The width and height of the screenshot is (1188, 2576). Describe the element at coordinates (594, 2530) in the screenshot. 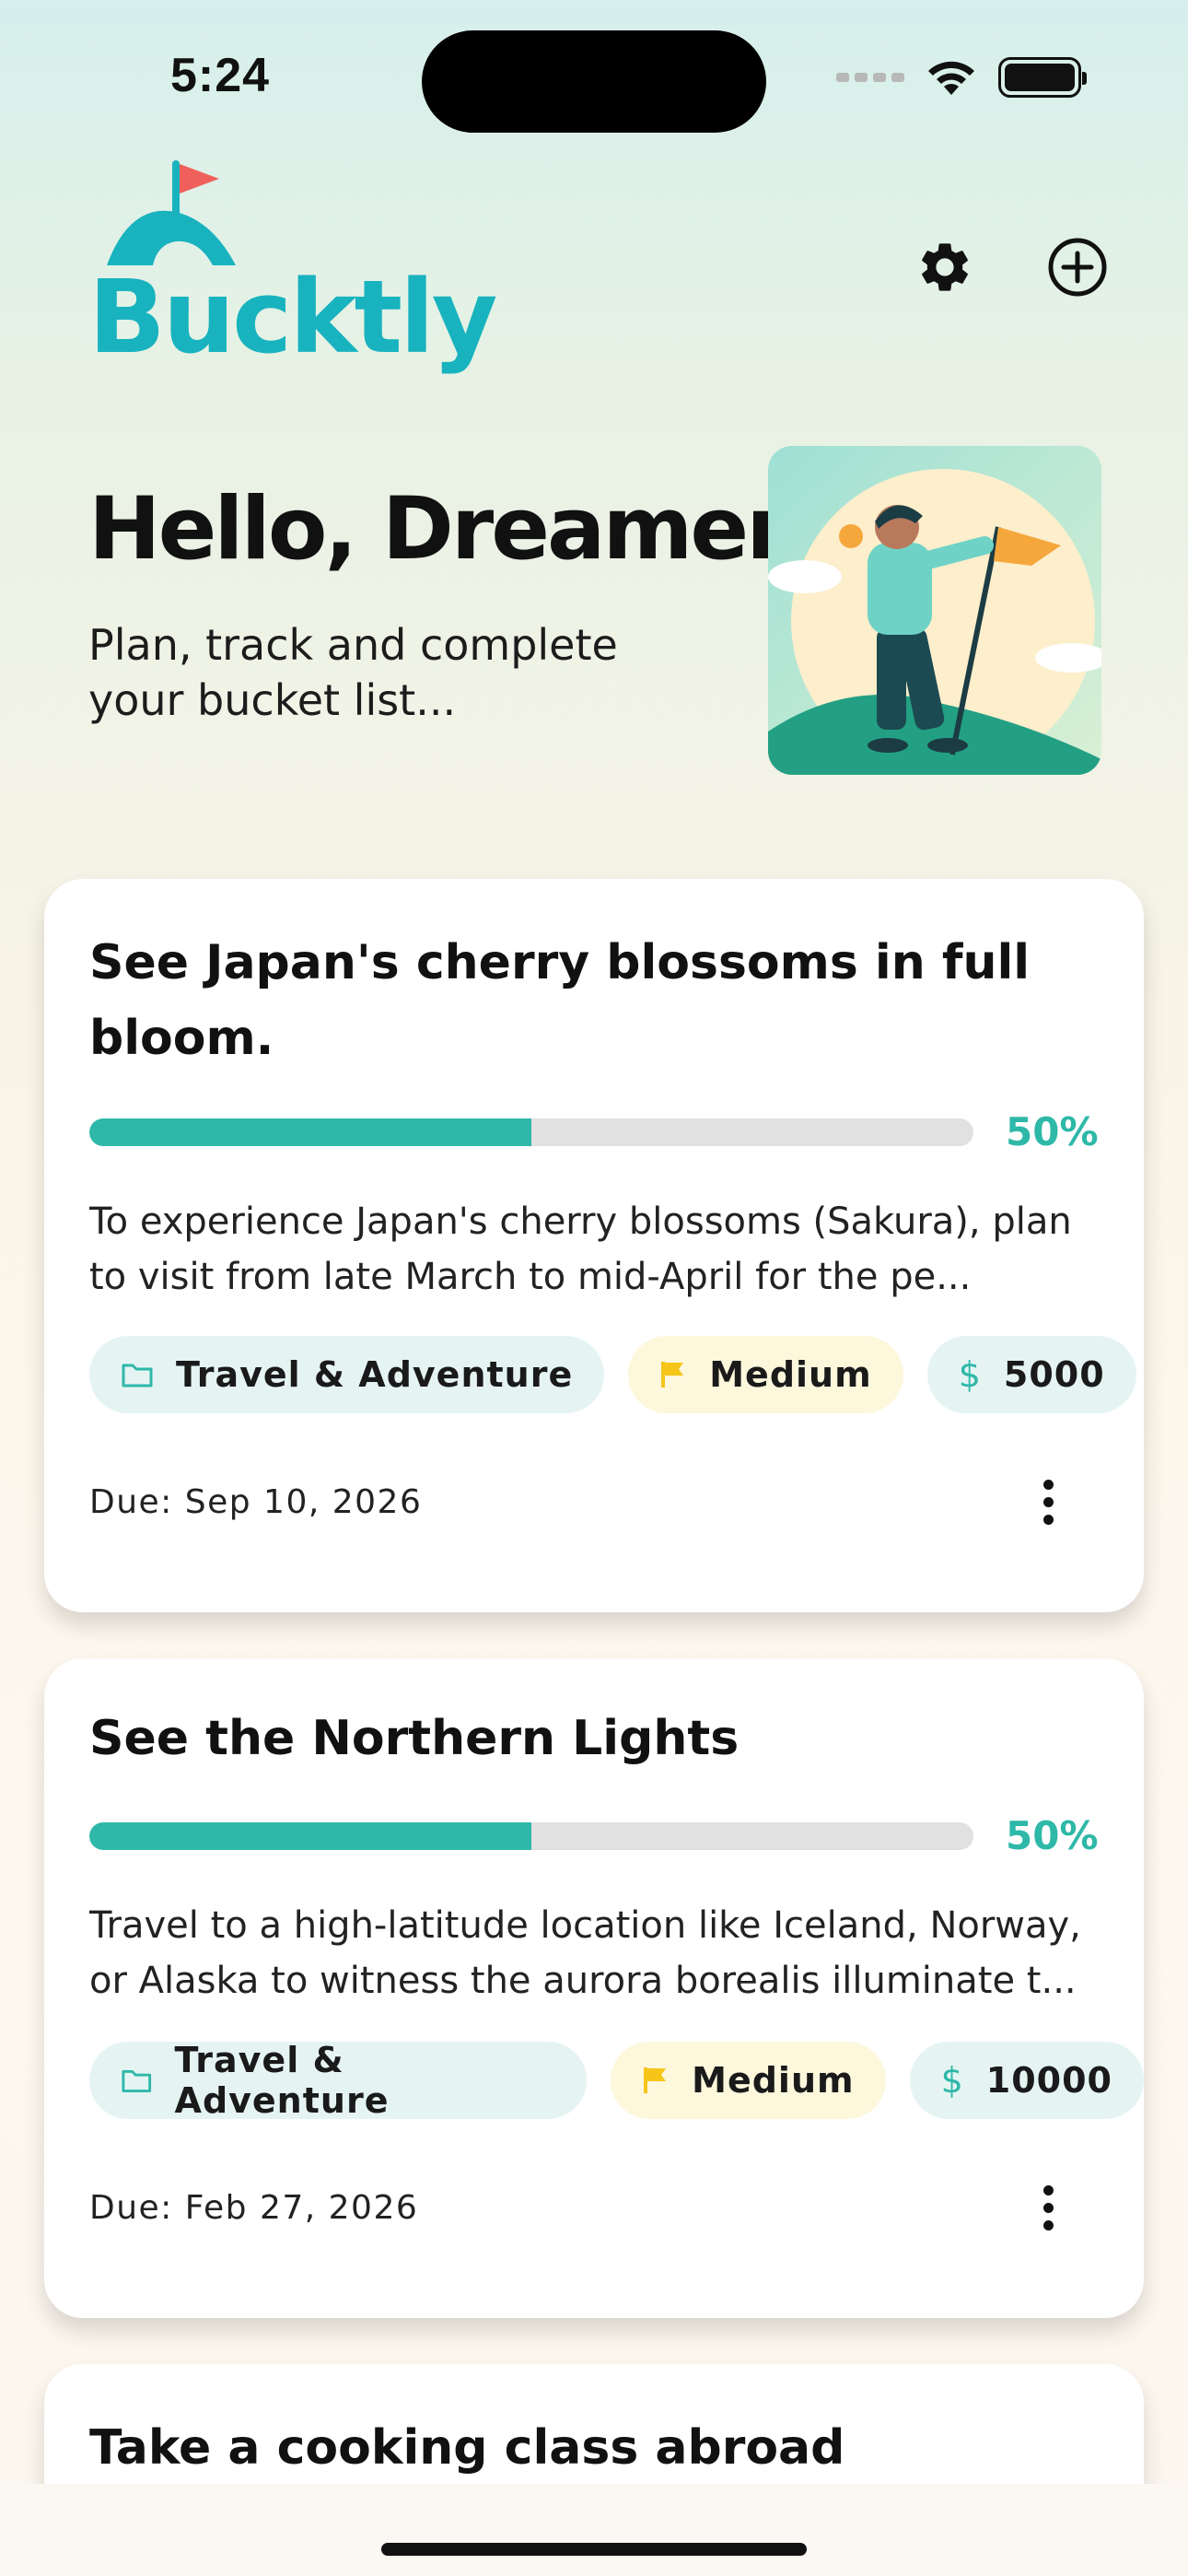

I see `bottom-safe-area` at that location.